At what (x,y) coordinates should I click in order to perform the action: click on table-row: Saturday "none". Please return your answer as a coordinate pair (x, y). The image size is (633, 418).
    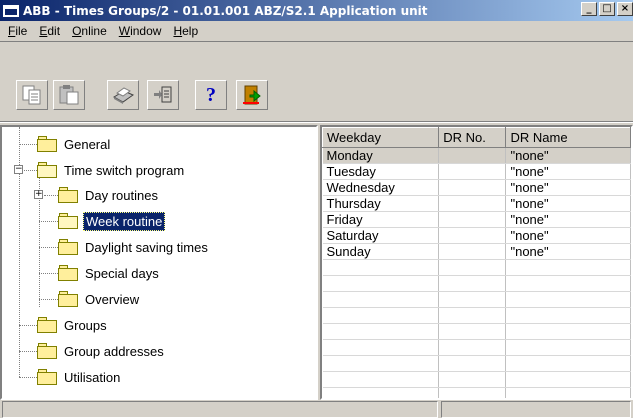
    Looking at the image, I should click on (476, 235).